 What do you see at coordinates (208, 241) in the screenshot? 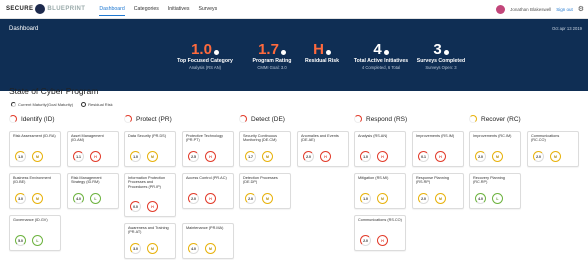
I see `category-card: Maintenance (PR.MA) 4.0 M` at bounding box center [208, 241].